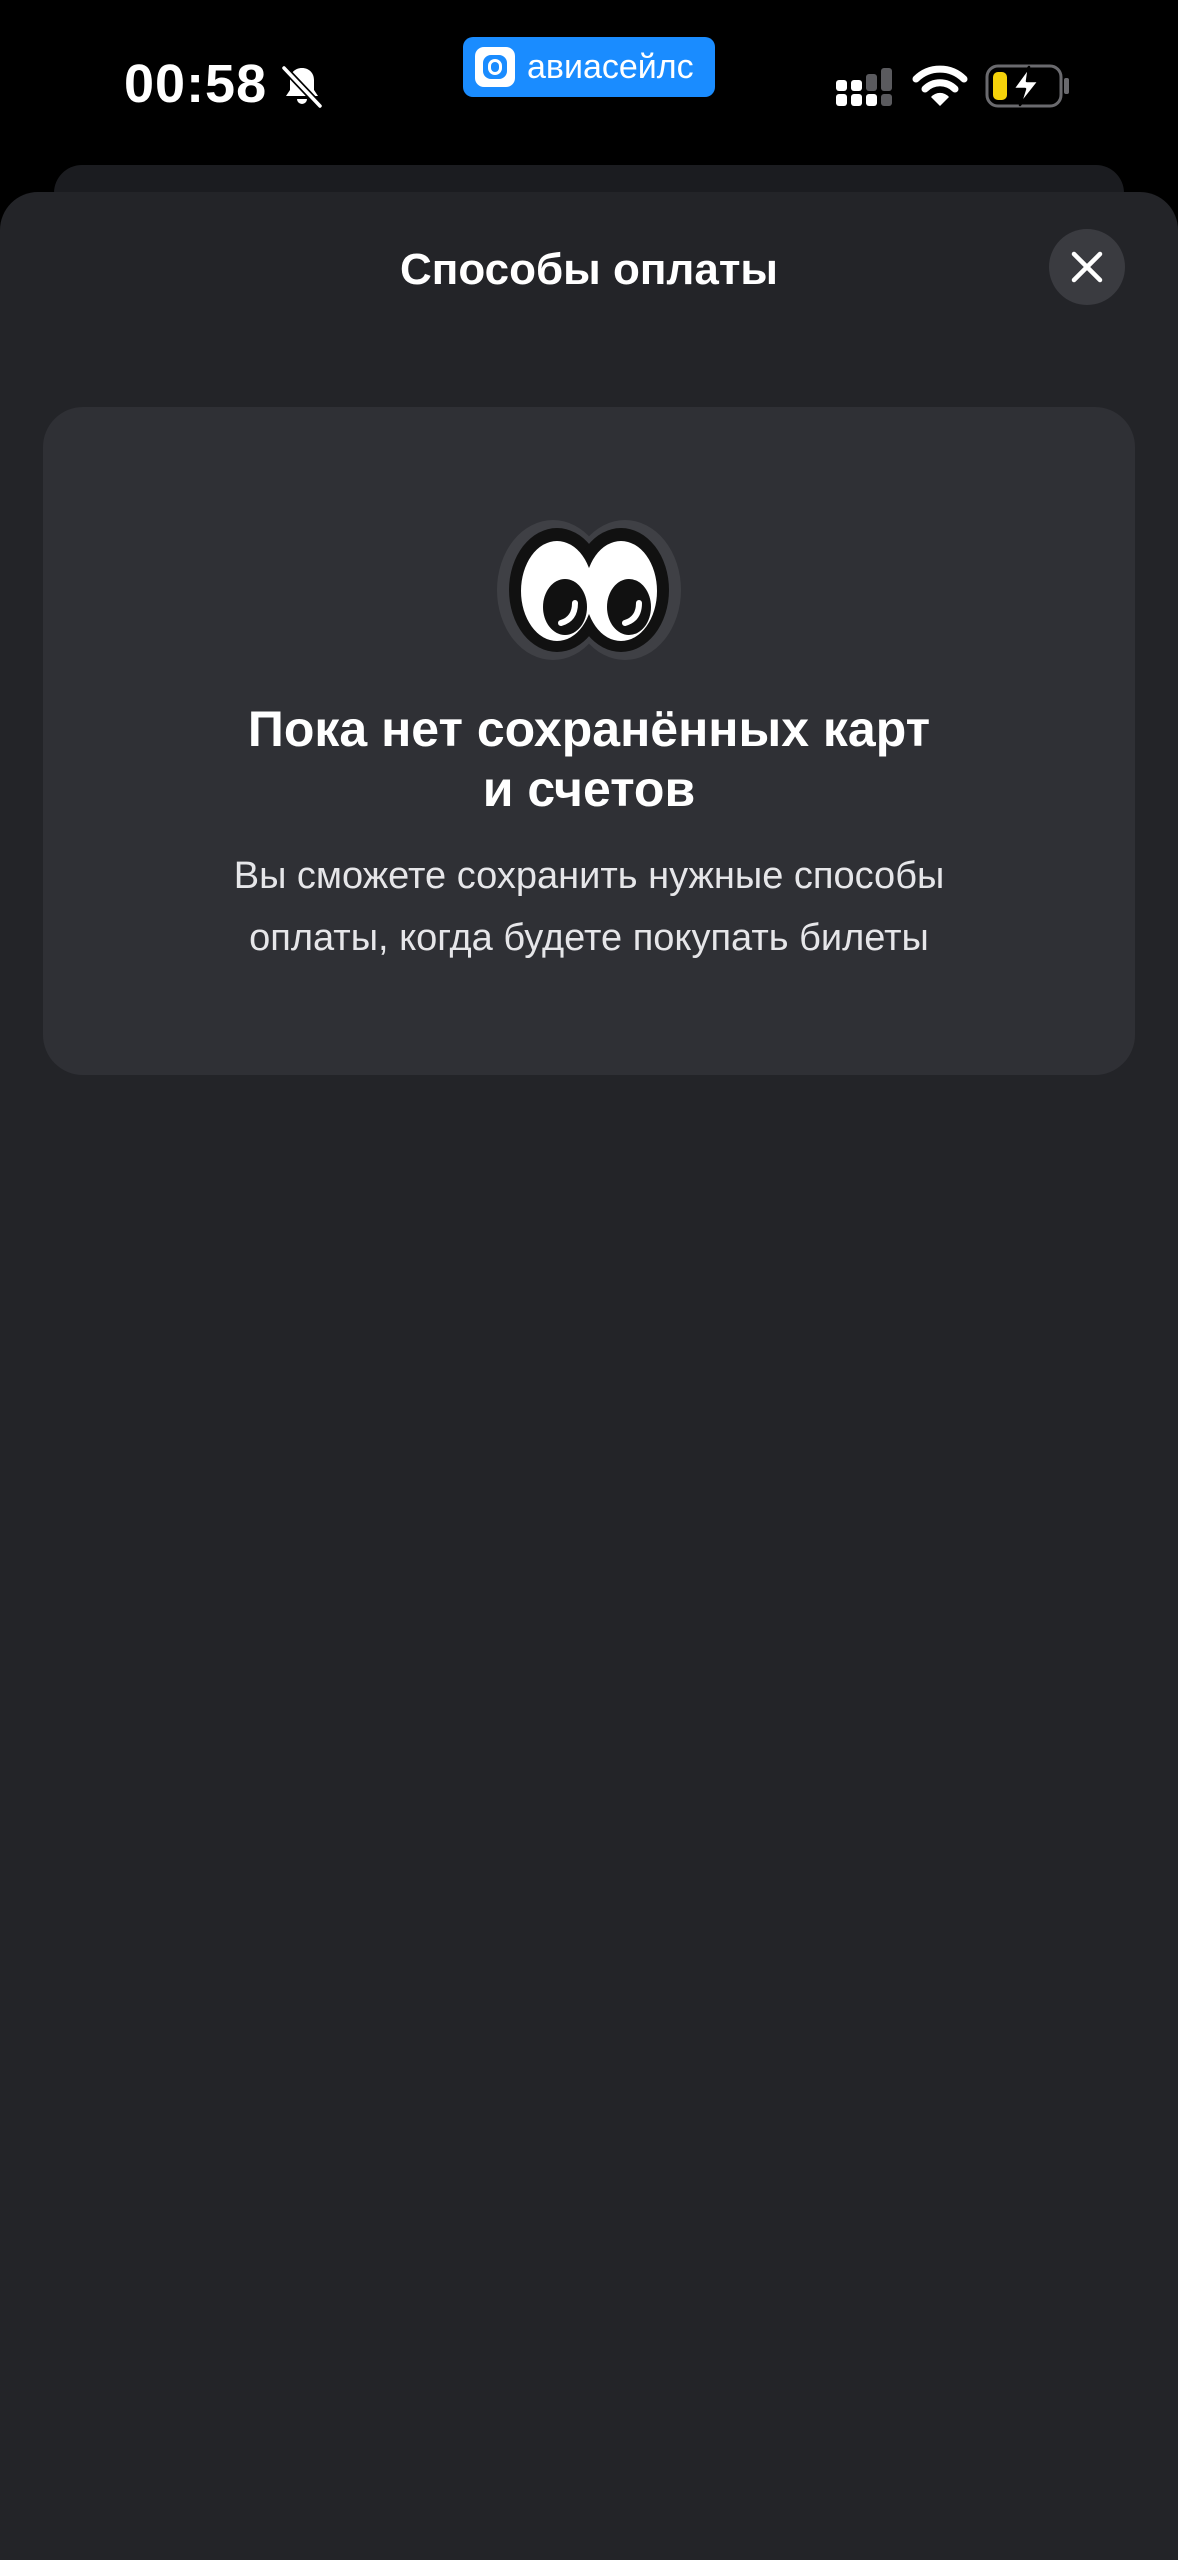 The height and width of the screenshot is (2560, 1178). Describe the element at coordinates (589, 789) in the screenshot. I see `empty-state-title-line-2: и счетов` at that location.